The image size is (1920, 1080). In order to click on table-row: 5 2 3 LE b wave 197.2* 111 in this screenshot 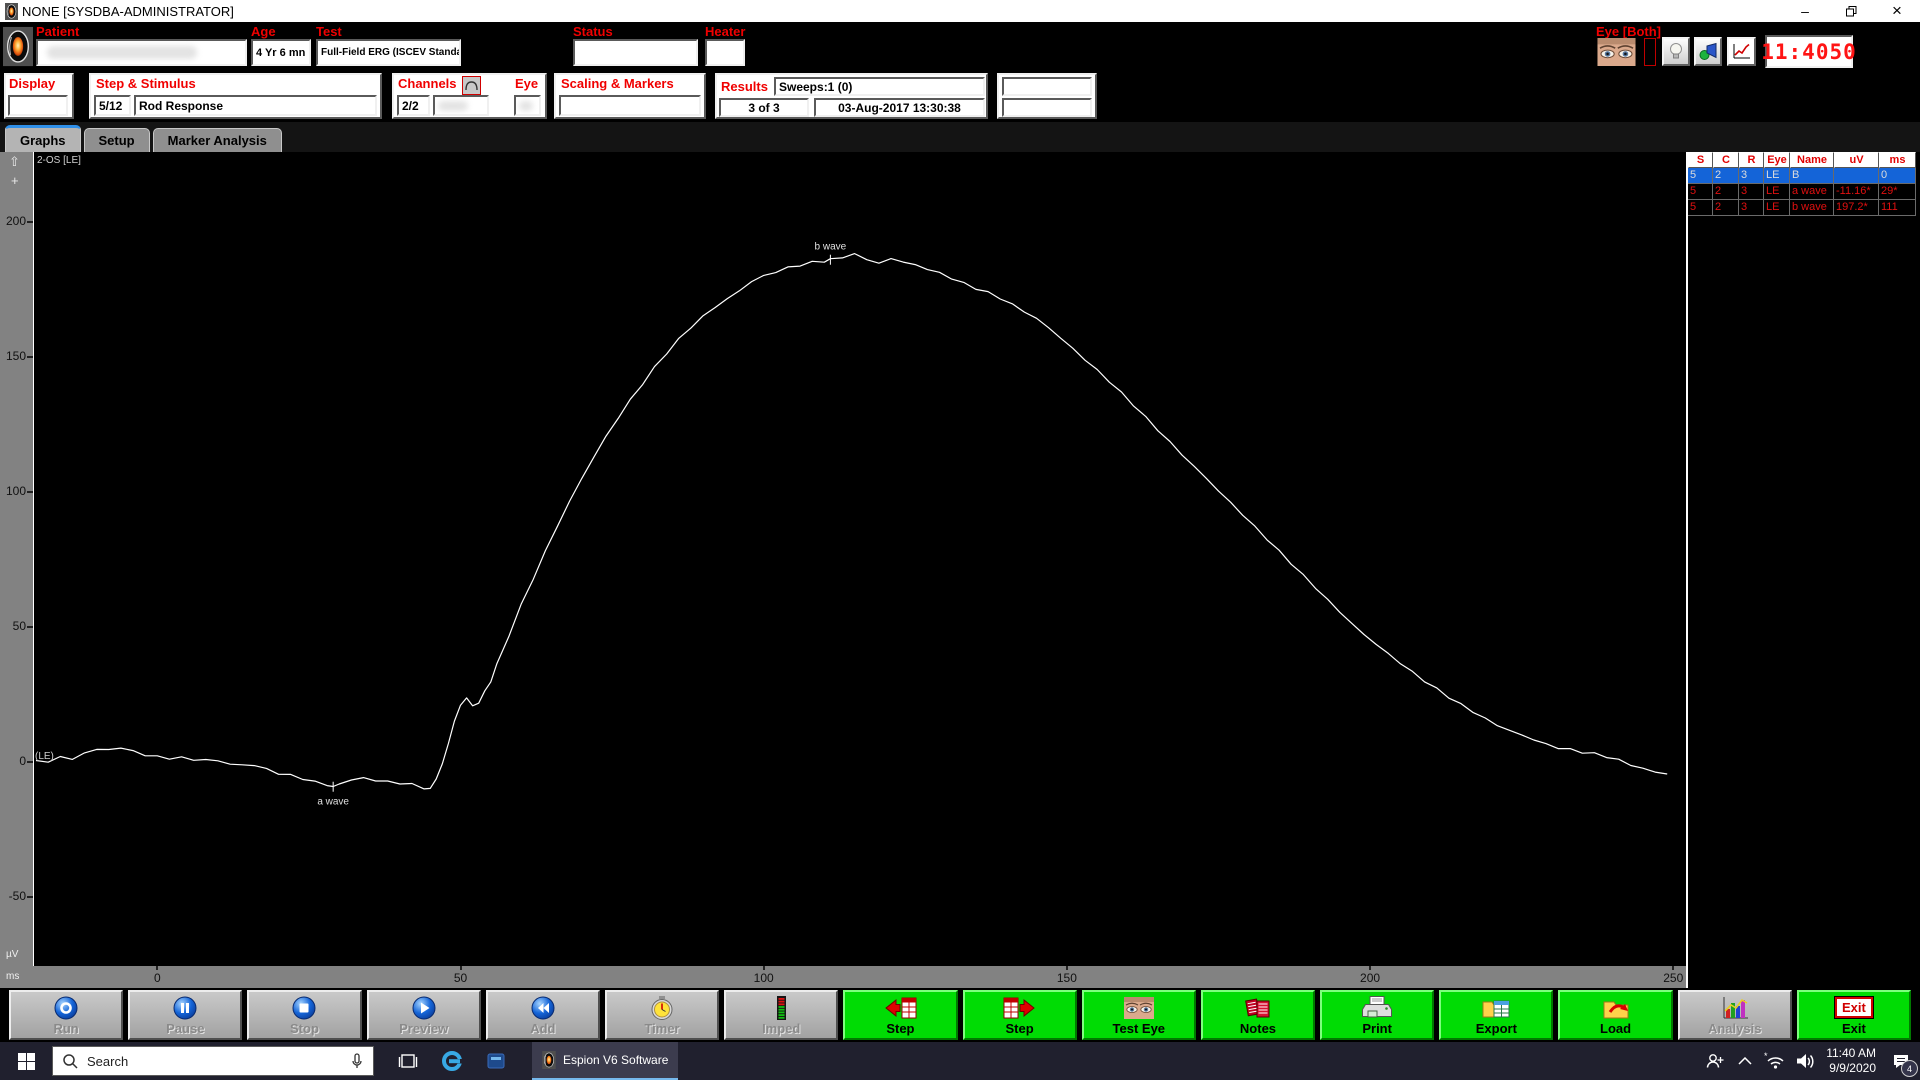, I will do `click(1804, 208)`.